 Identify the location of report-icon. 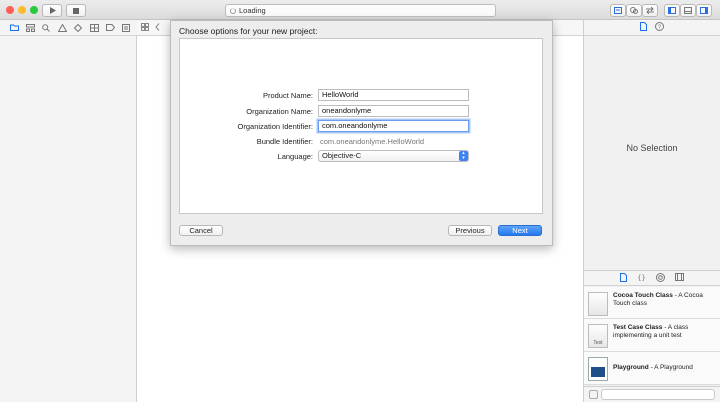
(126, 28).